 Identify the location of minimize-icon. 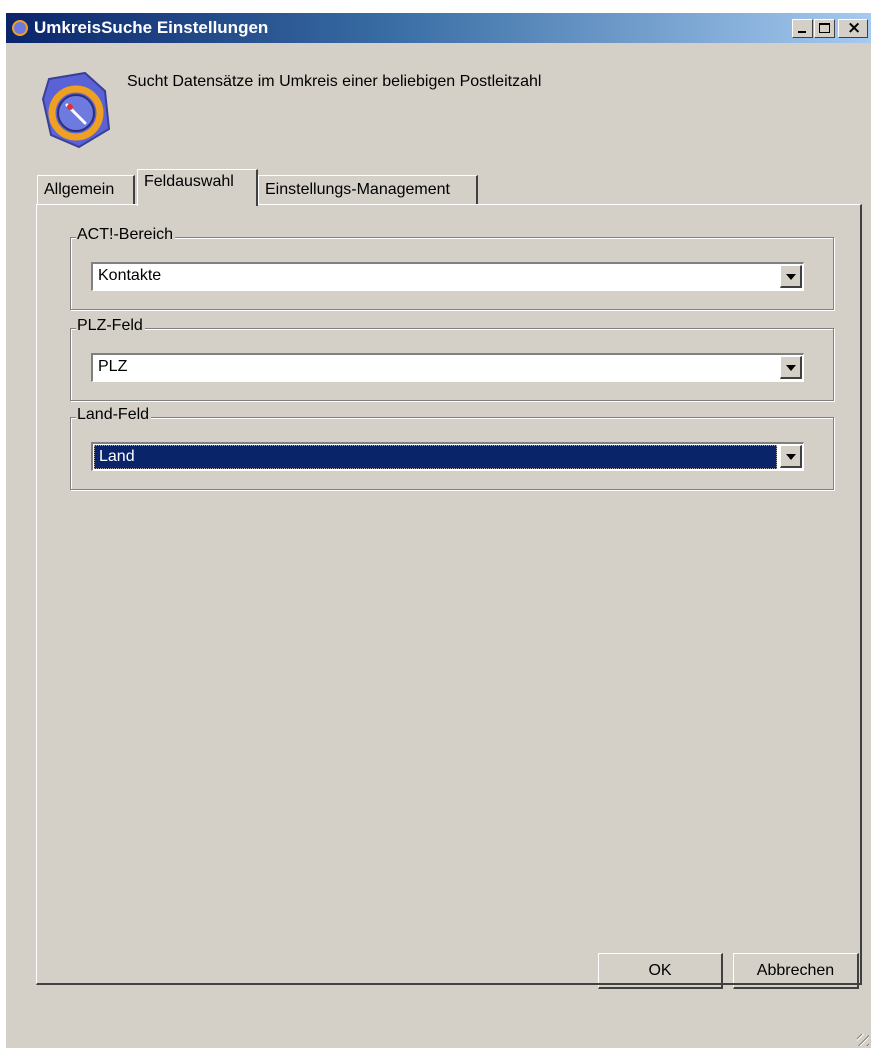
(802, 32).